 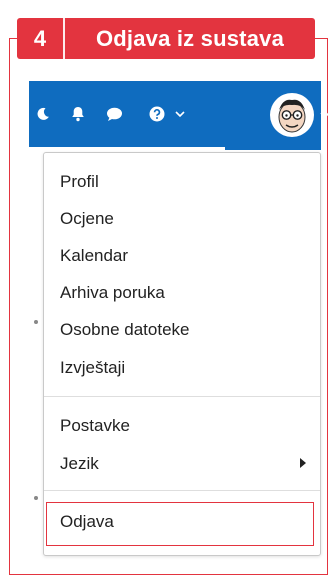 I want to click on step-title: Odjava iz sustava, so click(x=190, y=38).